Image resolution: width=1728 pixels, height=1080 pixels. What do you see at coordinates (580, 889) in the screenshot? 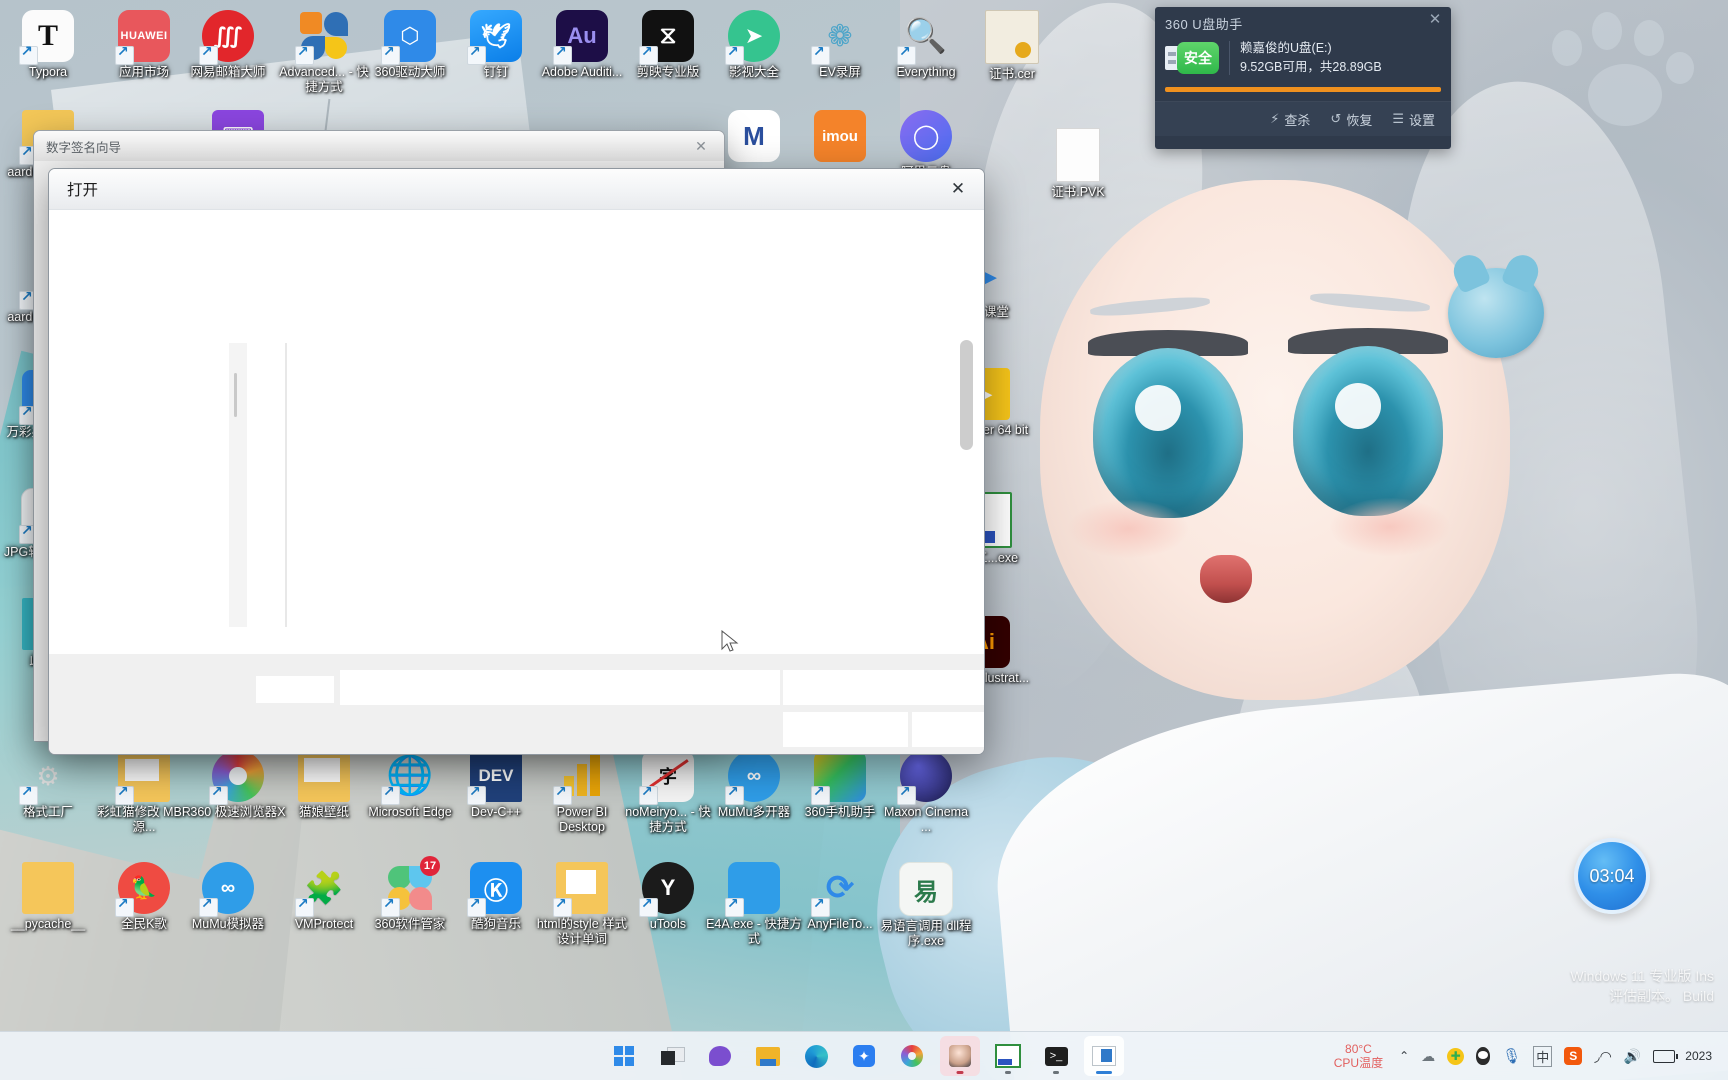
I see `folder-doc-icon` at bounding box center [580, 889].